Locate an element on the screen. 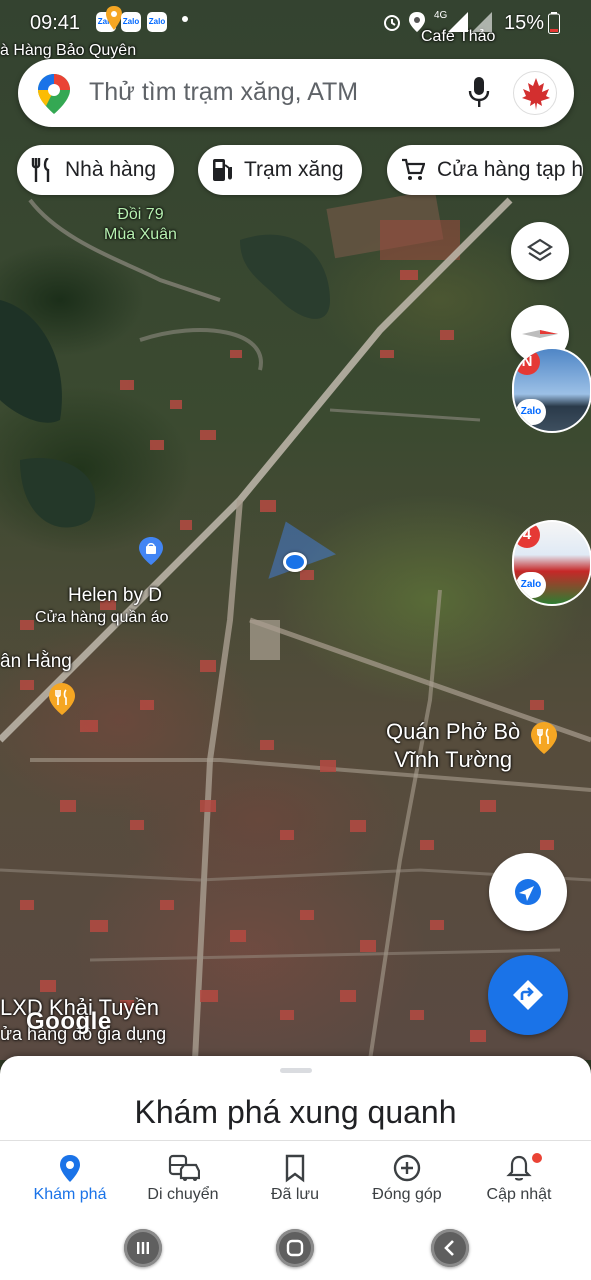 The width and height of the screenshot is (591, 1280). my-location-button is located at coordinates (528, 892).